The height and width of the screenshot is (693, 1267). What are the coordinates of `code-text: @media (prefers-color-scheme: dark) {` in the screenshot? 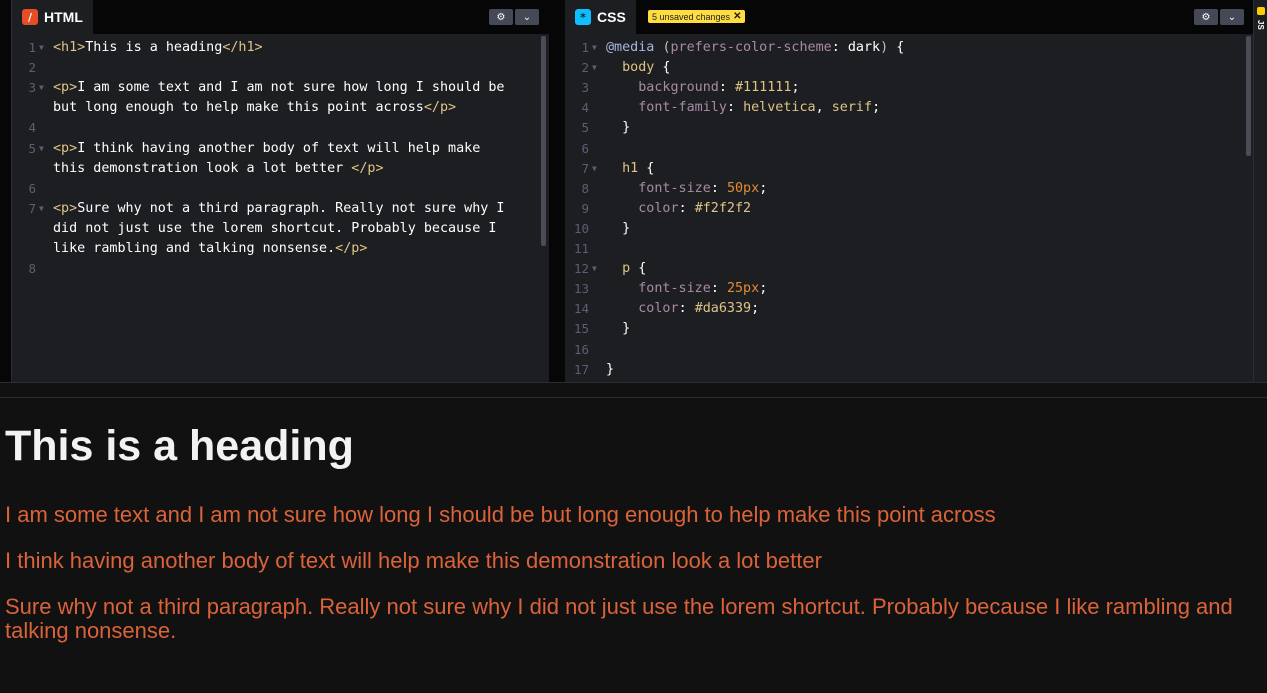 It's located at (755, 47).